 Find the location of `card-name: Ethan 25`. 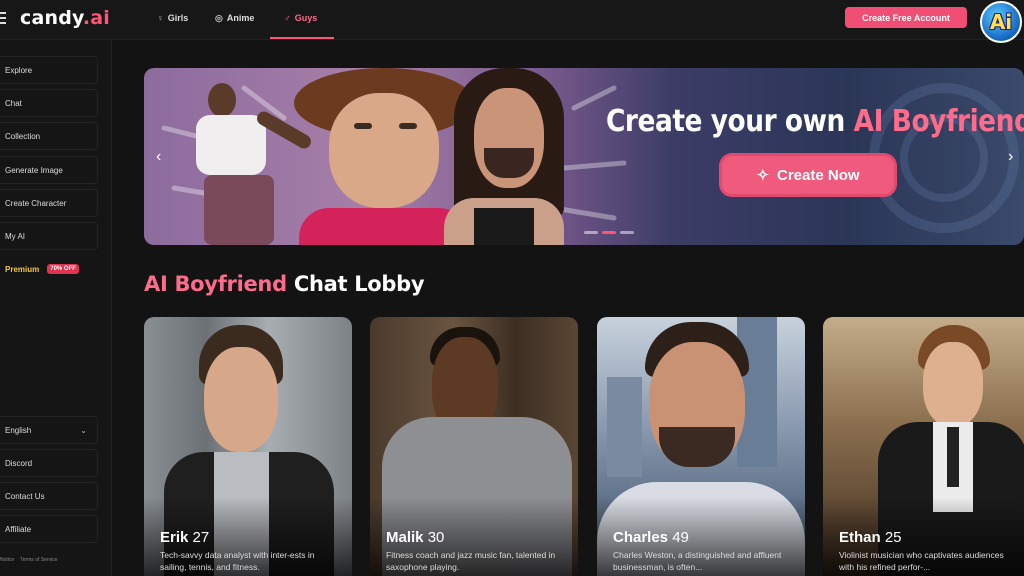

card-name: Ethan 25 is located at coordinates (870, 537).